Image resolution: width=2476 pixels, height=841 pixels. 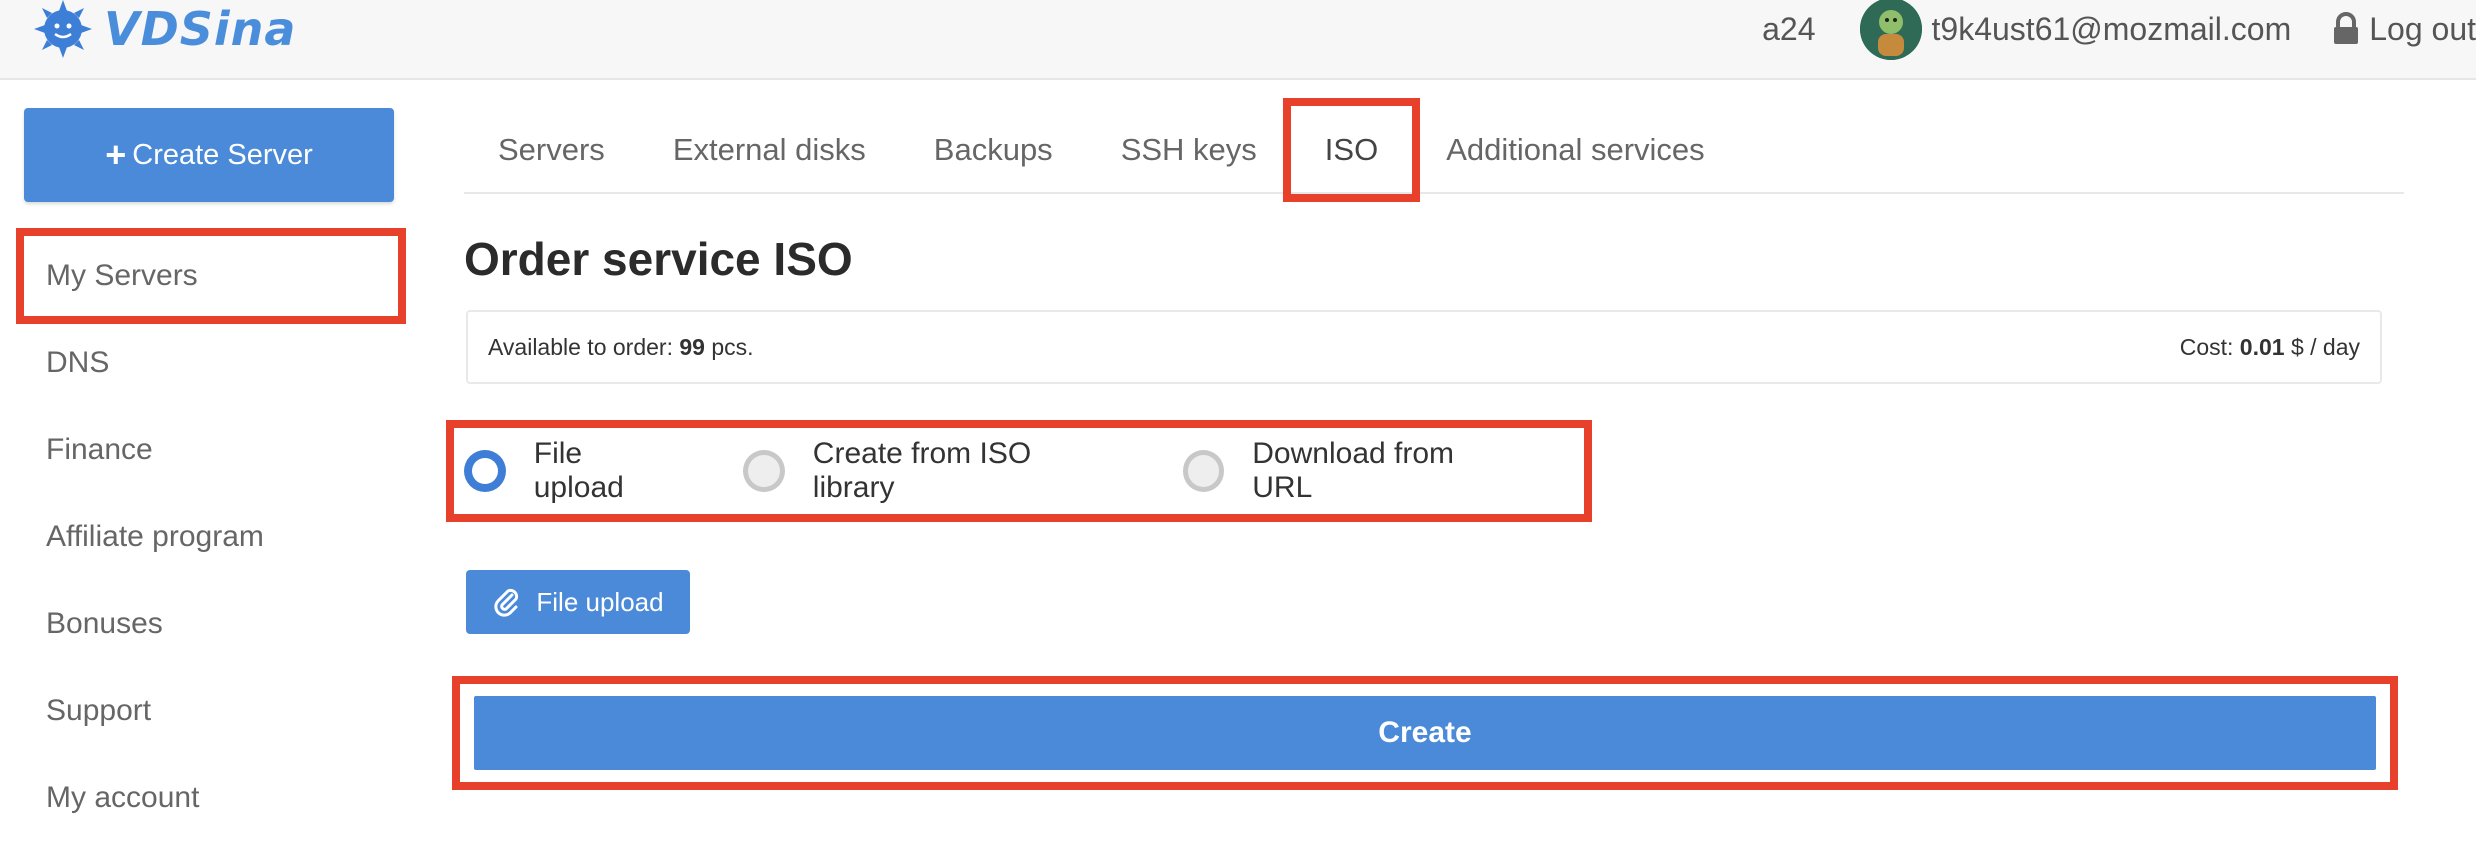 I want to click on file-upload-button: File upload, so click(x=578, y=602).